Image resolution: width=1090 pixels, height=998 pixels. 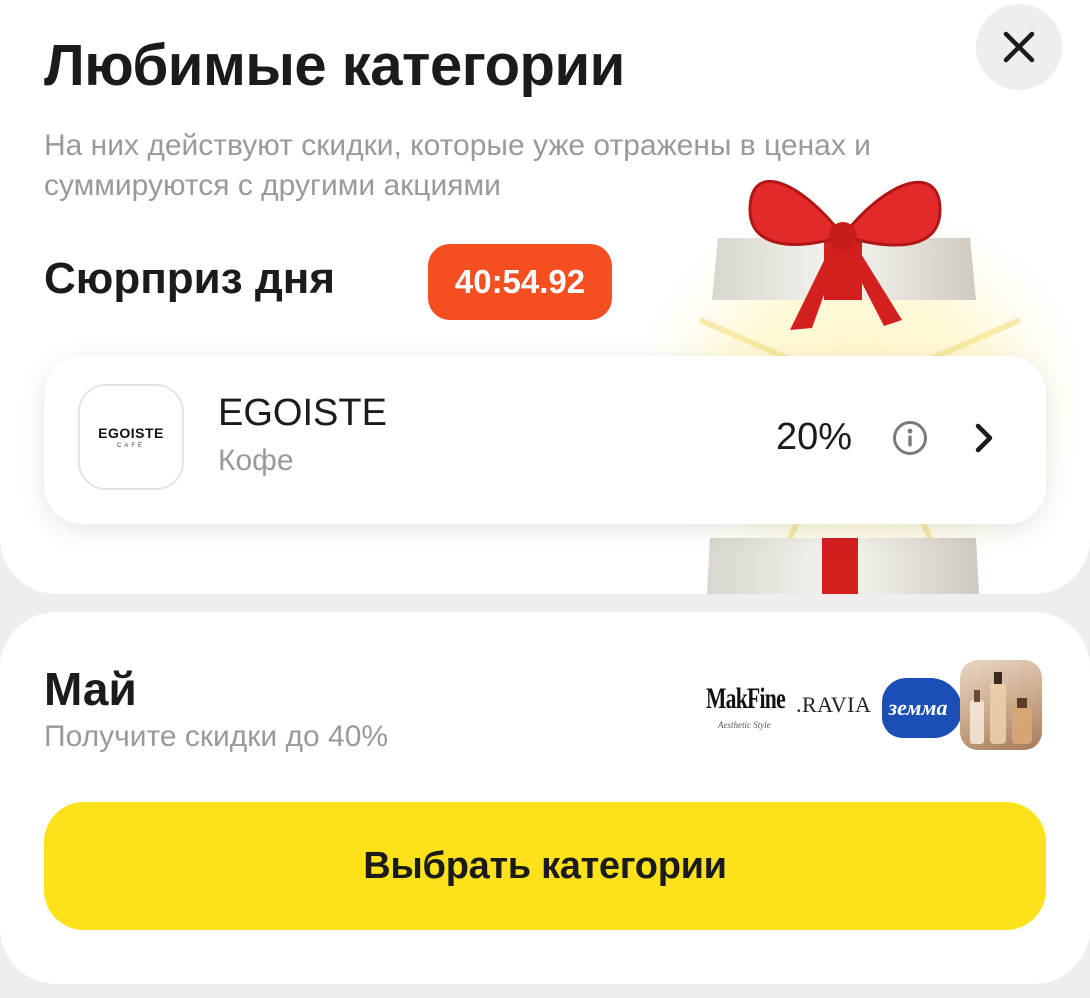 What do you see at coordinates (834, 704) in the screenshot?
I see `brand-logo-ravia: .RAVIA` at bounding box center [834, 704].